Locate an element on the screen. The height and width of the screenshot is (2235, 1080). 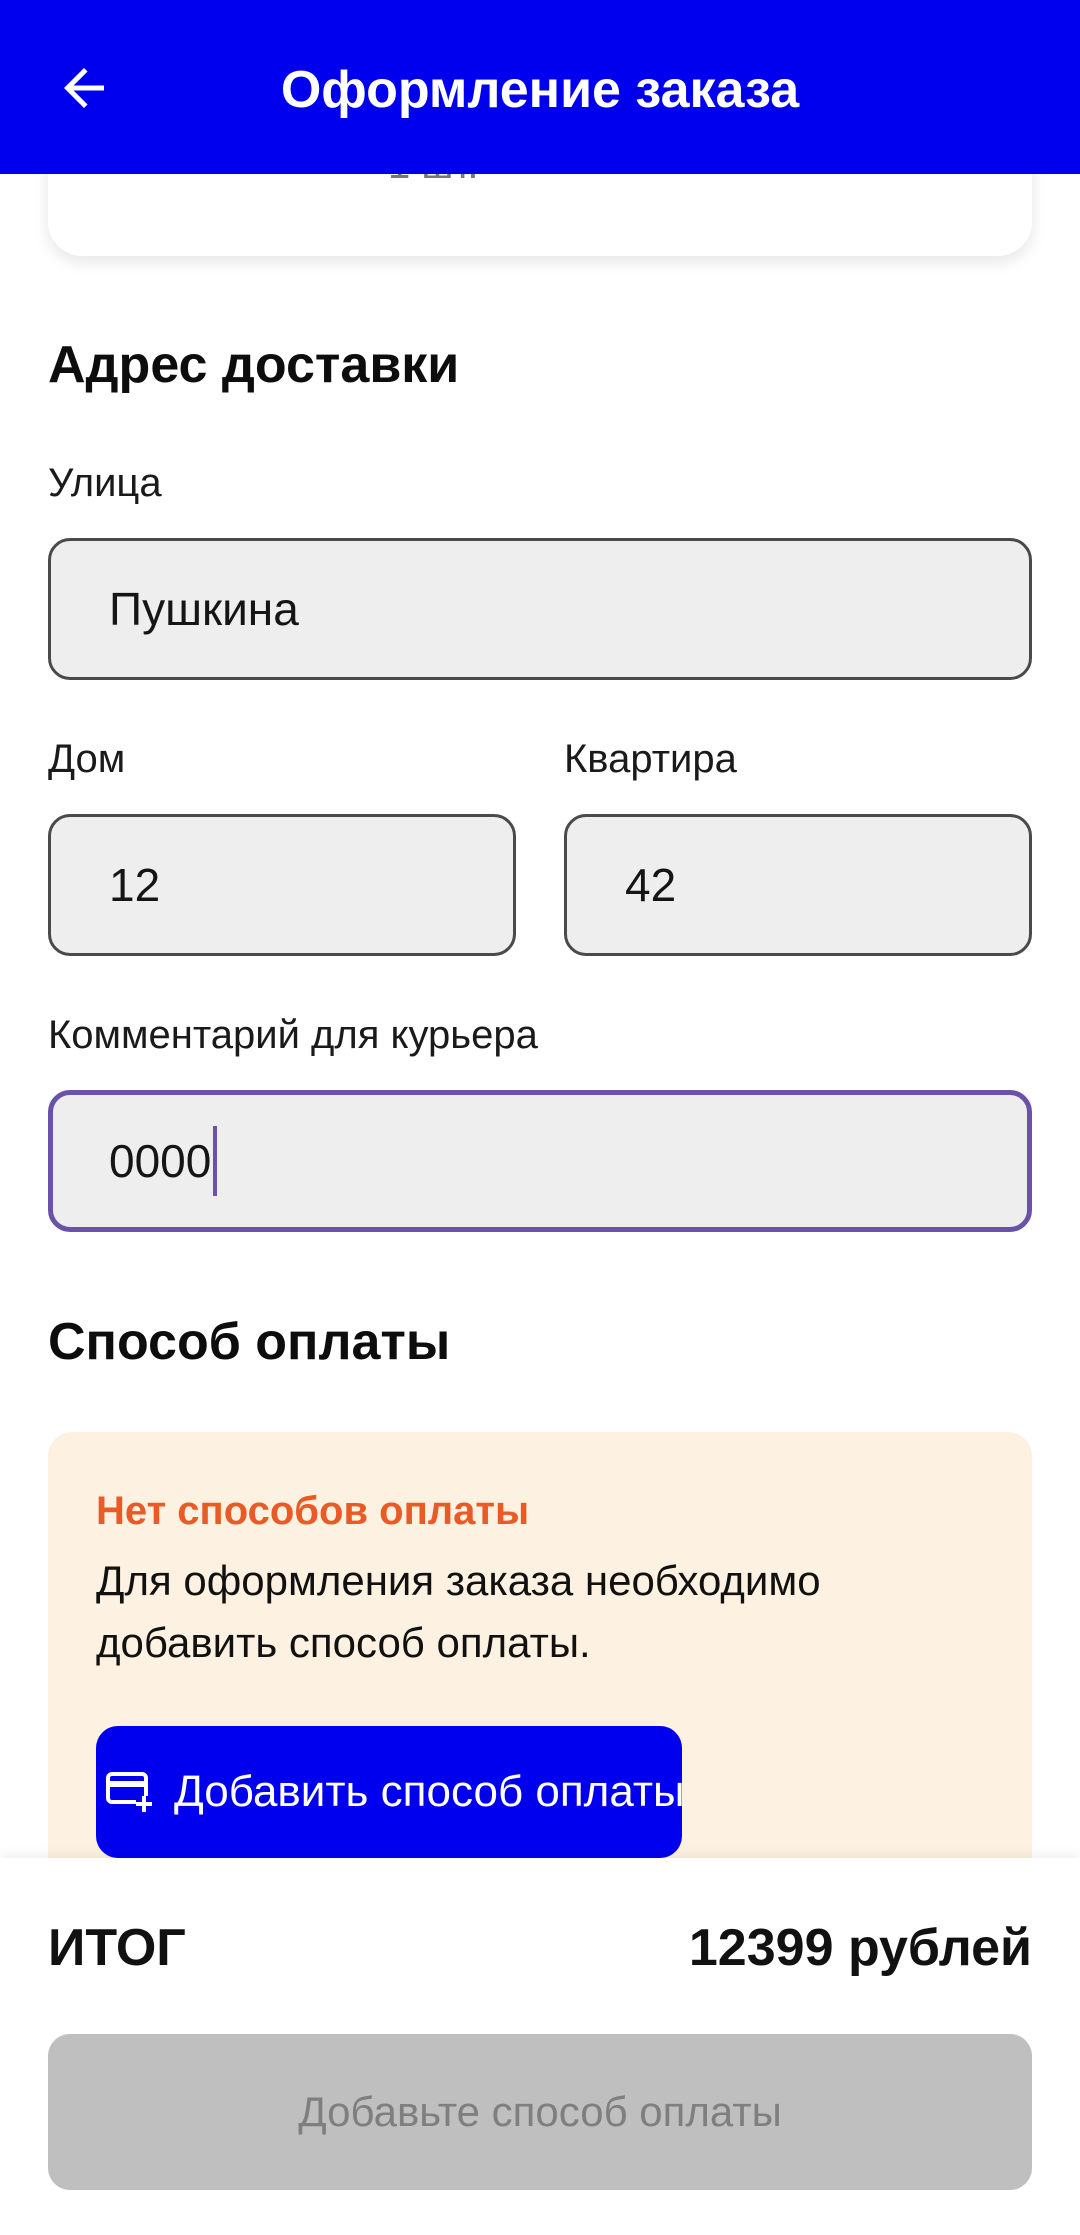
comment-label: Комментарий для курьера is located at coordinates (293, 1035).